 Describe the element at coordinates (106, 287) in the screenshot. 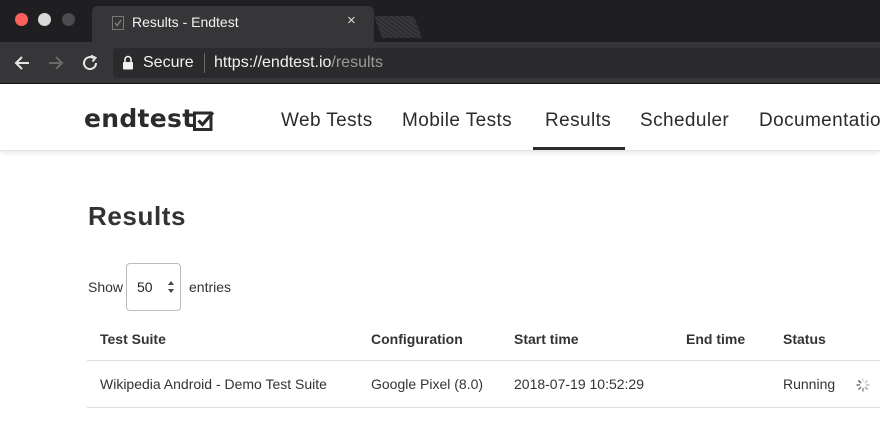

I see `show-label: Show` at that location.